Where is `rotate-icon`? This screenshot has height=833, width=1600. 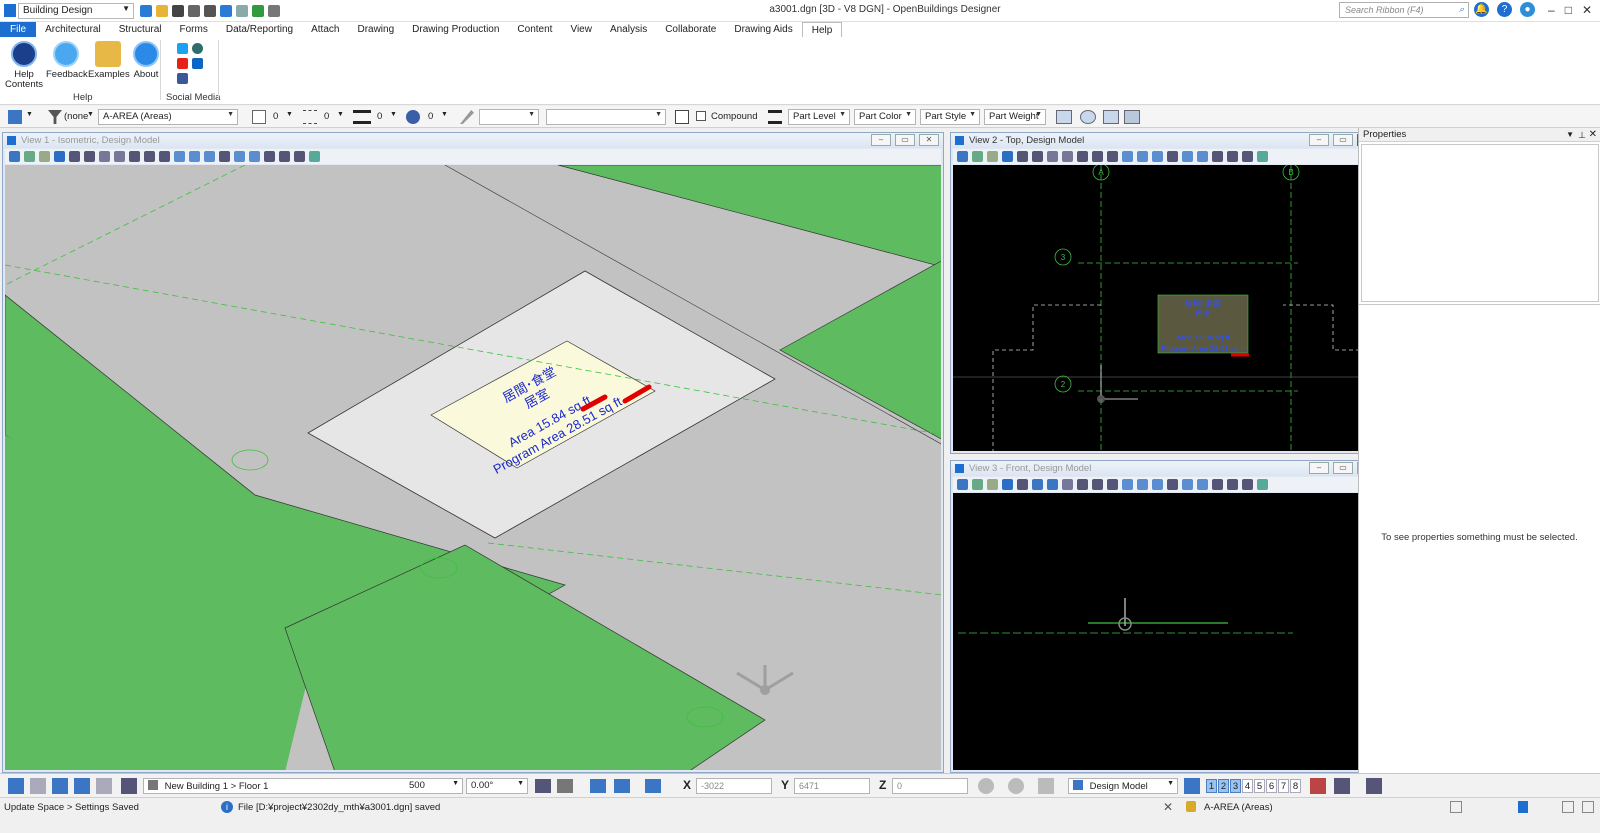
rotate-icon is located at coordinates (1082, 484).